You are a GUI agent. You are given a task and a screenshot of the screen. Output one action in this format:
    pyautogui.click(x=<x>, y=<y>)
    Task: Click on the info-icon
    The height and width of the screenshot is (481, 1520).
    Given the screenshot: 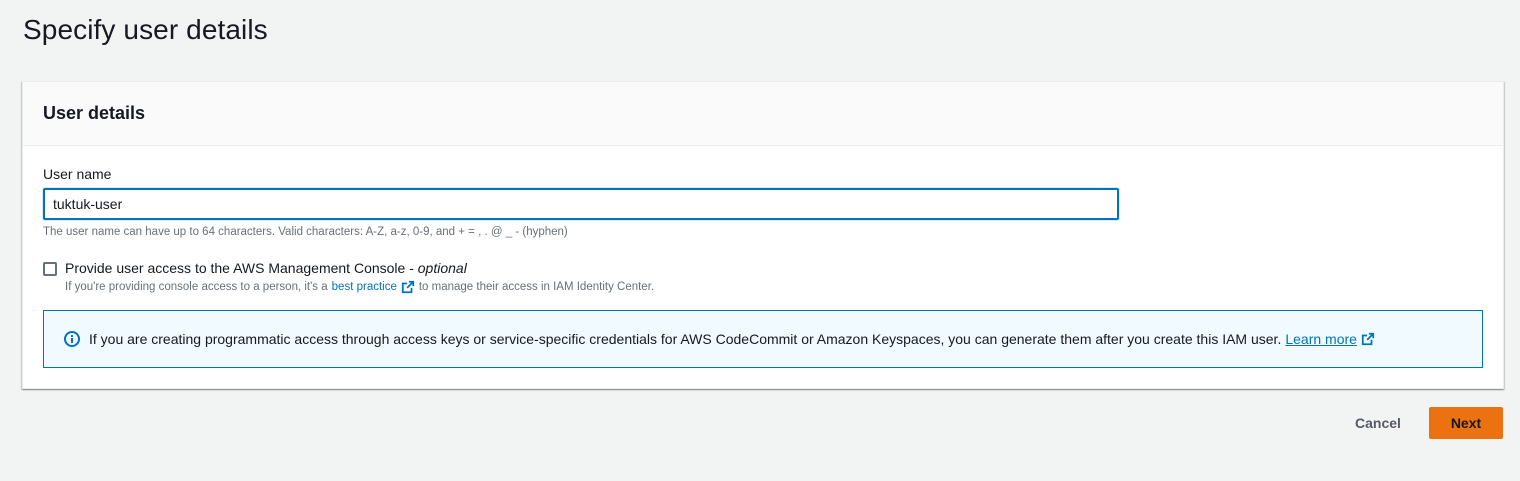 What is the action you would take?
    pyautogui.click(x=72, y=339)
    